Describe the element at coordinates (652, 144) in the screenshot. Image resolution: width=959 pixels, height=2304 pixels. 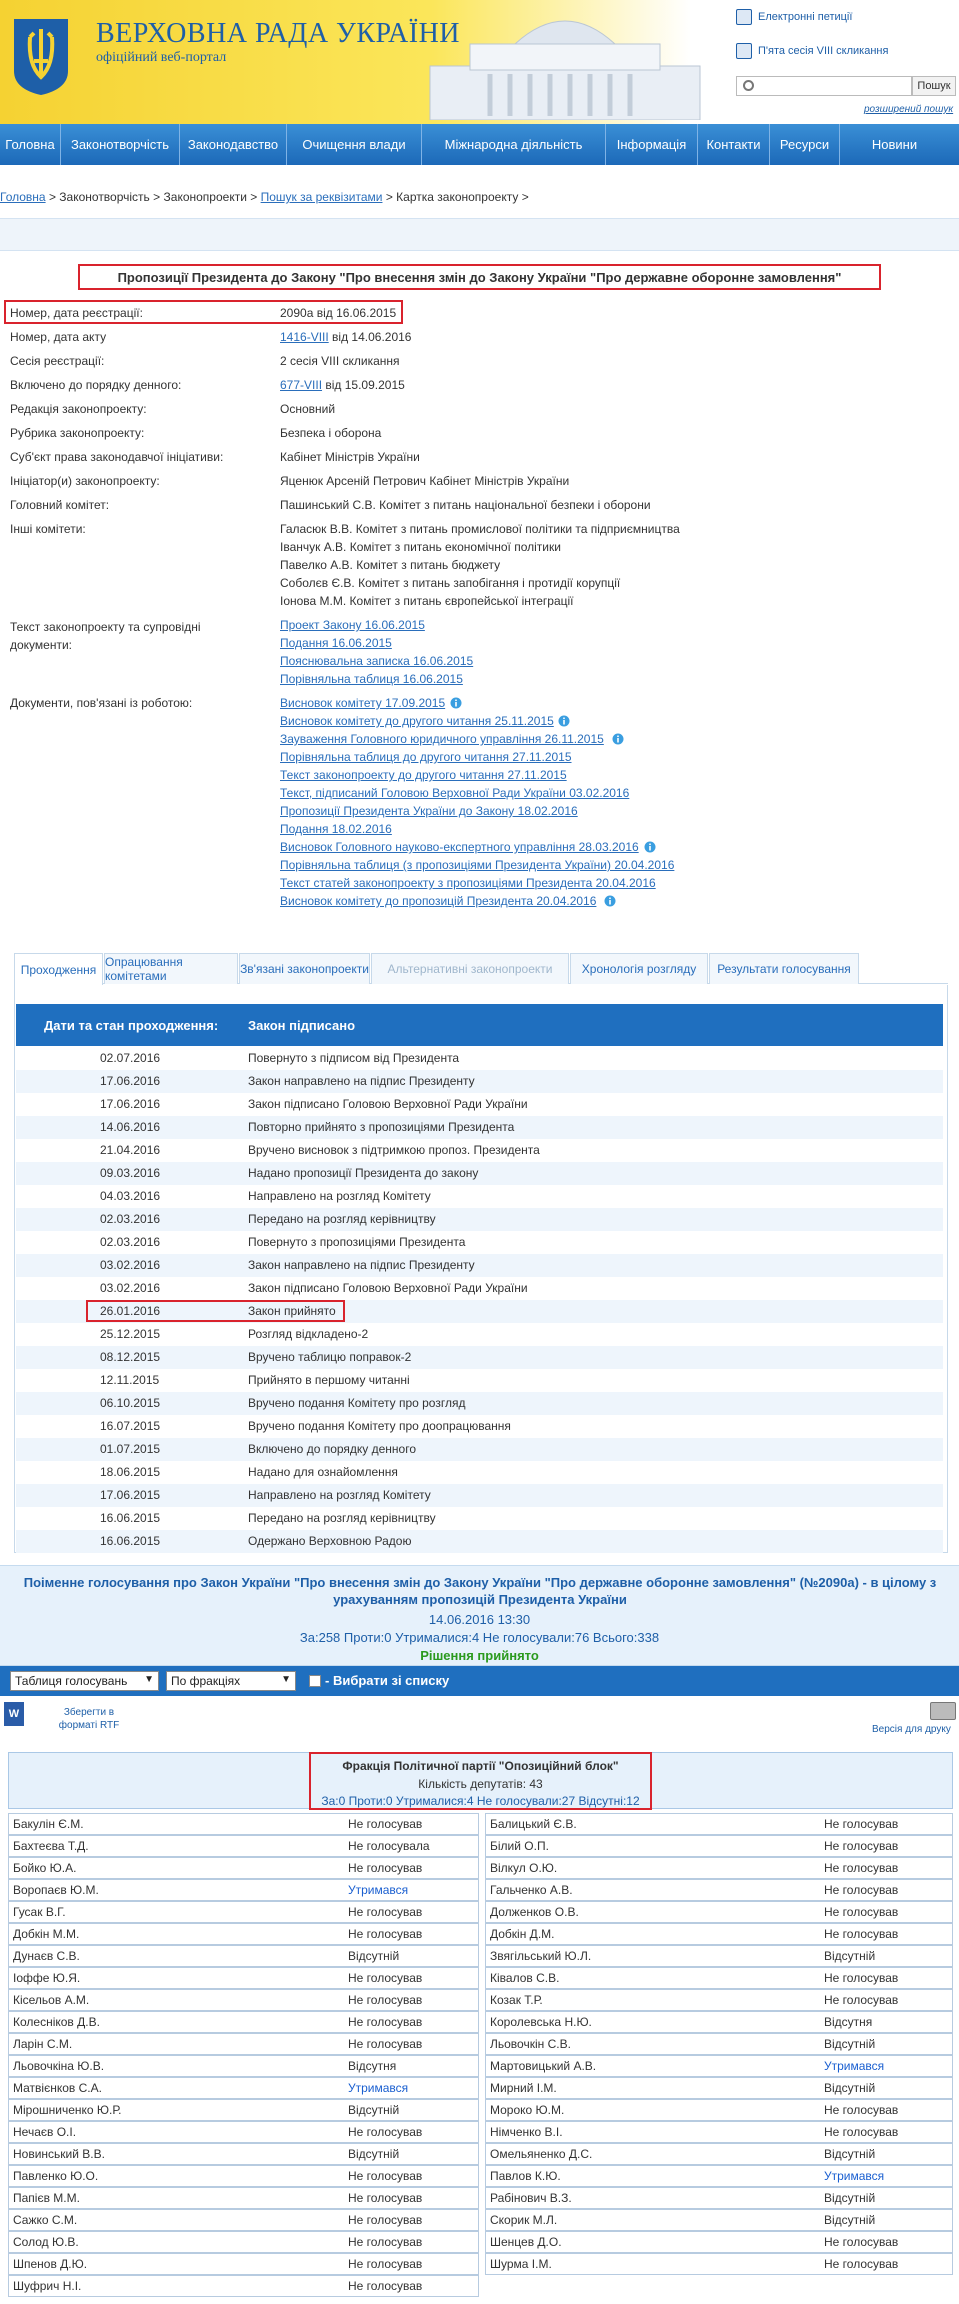
I see `nav-information: Інформація` at that location.